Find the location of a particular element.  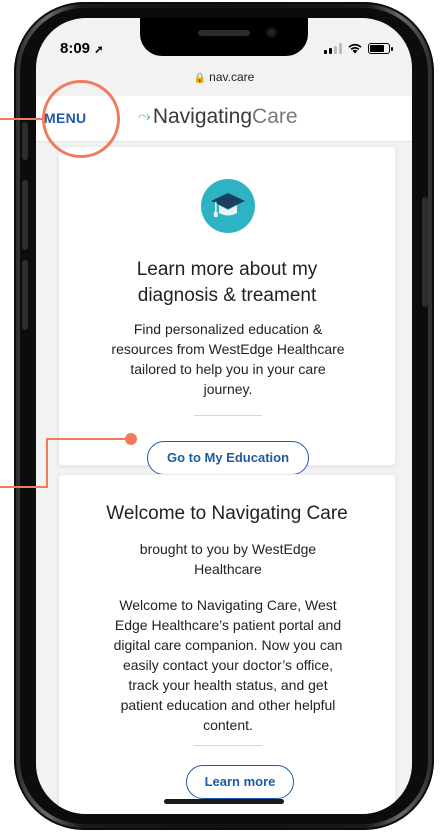

education-title: Learn more about my diagnosis & treament is located at coordinates (227, 282).